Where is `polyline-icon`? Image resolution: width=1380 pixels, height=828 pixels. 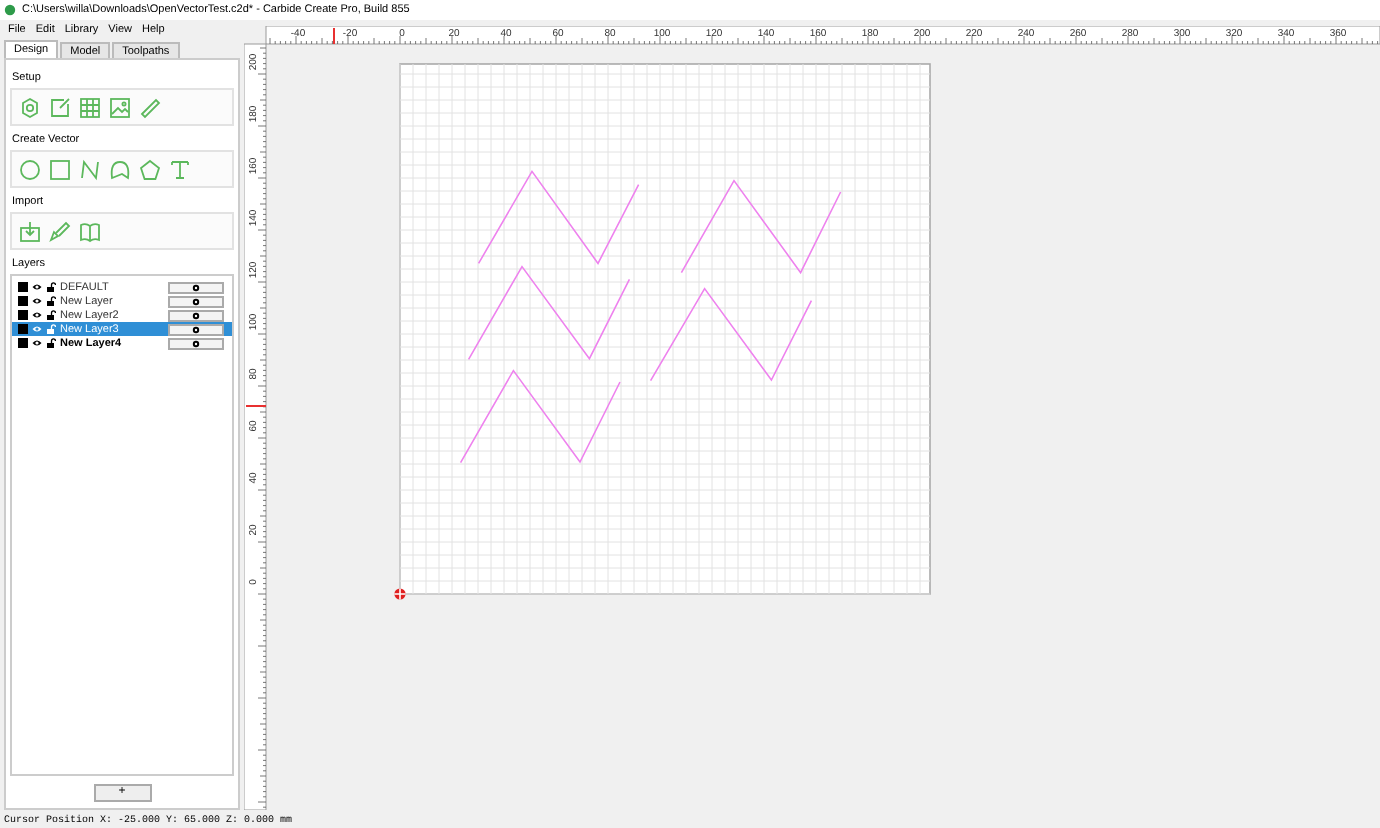
polyline-icon is located at coordinates (120, 169).